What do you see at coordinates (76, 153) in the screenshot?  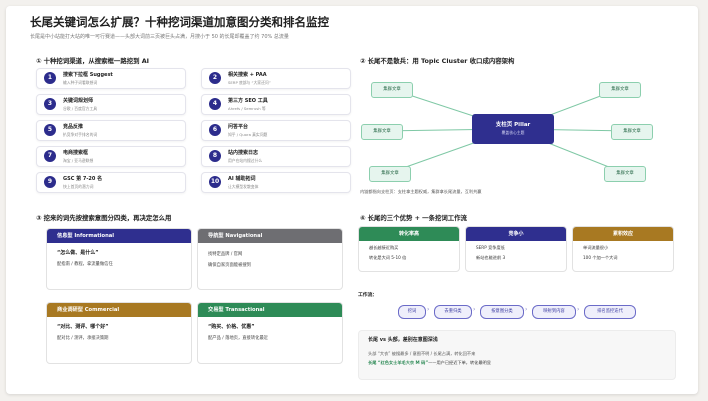 I see `channel-title: 电商搜索框` at bounding box center [76, 153].